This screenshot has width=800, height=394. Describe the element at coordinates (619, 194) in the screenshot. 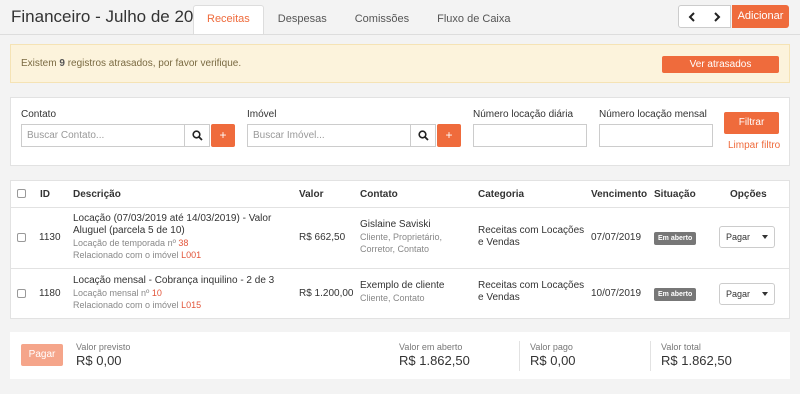

I see `column-header-vencimento: Vencimento` at that location.